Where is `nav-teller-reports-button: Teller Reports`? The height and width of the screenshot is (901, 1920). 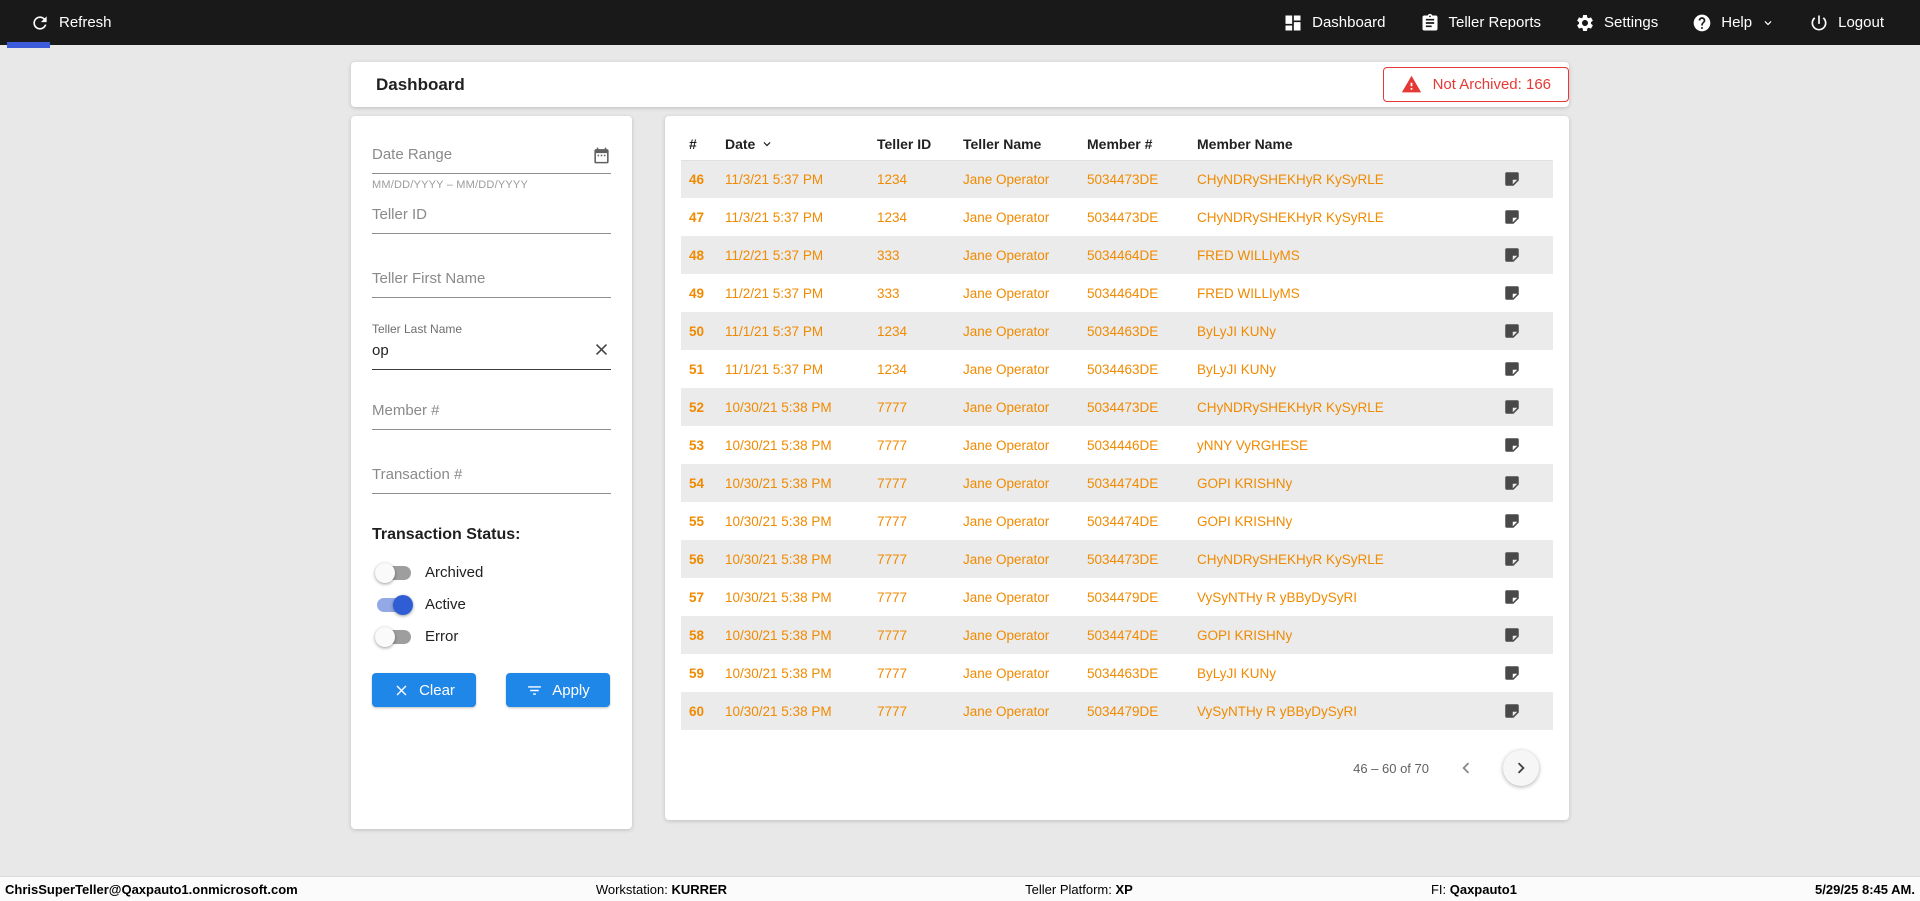 nav-teller-reports-button: Teller Reports is located at coordinates (1480, 23).